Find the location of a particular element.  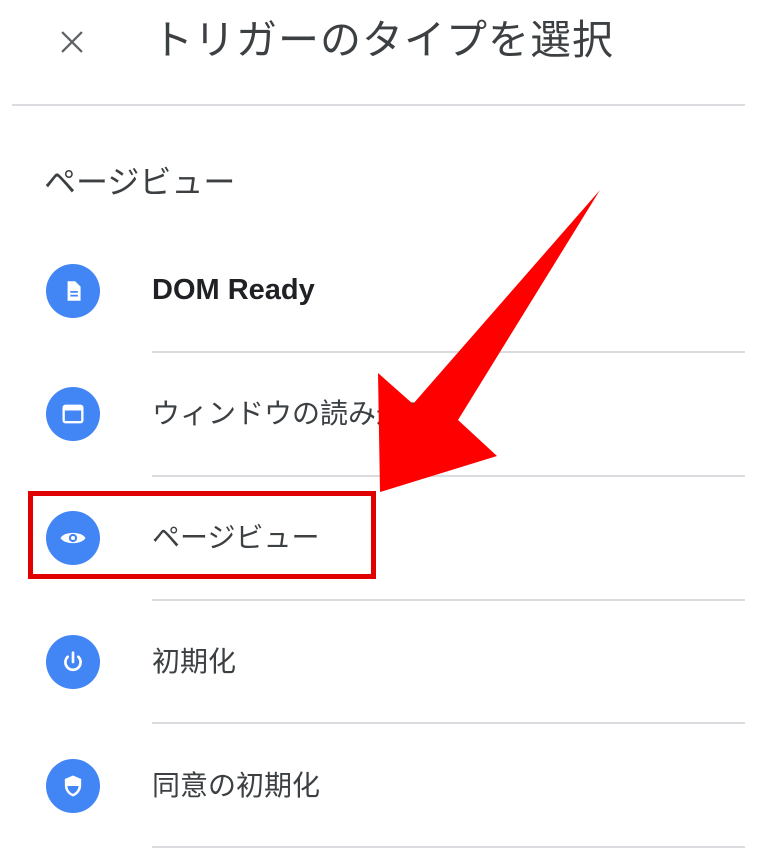

eye-icon is located at coordinates (73, 538).